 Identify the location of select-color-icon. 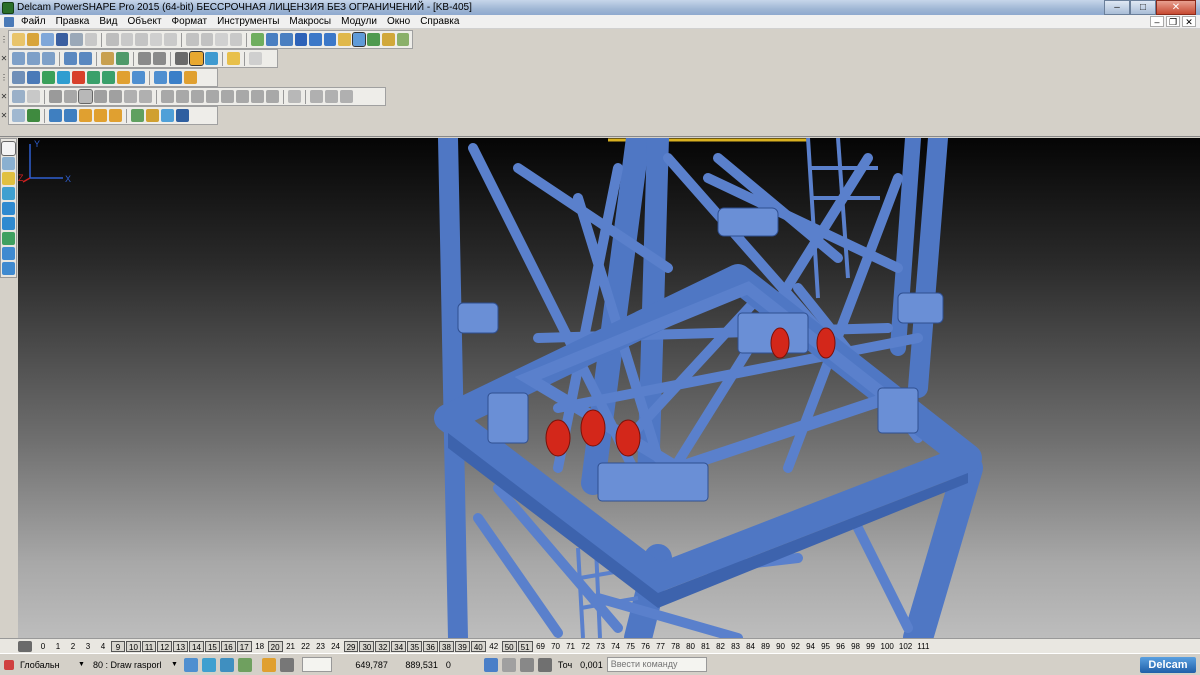
(167, 115).